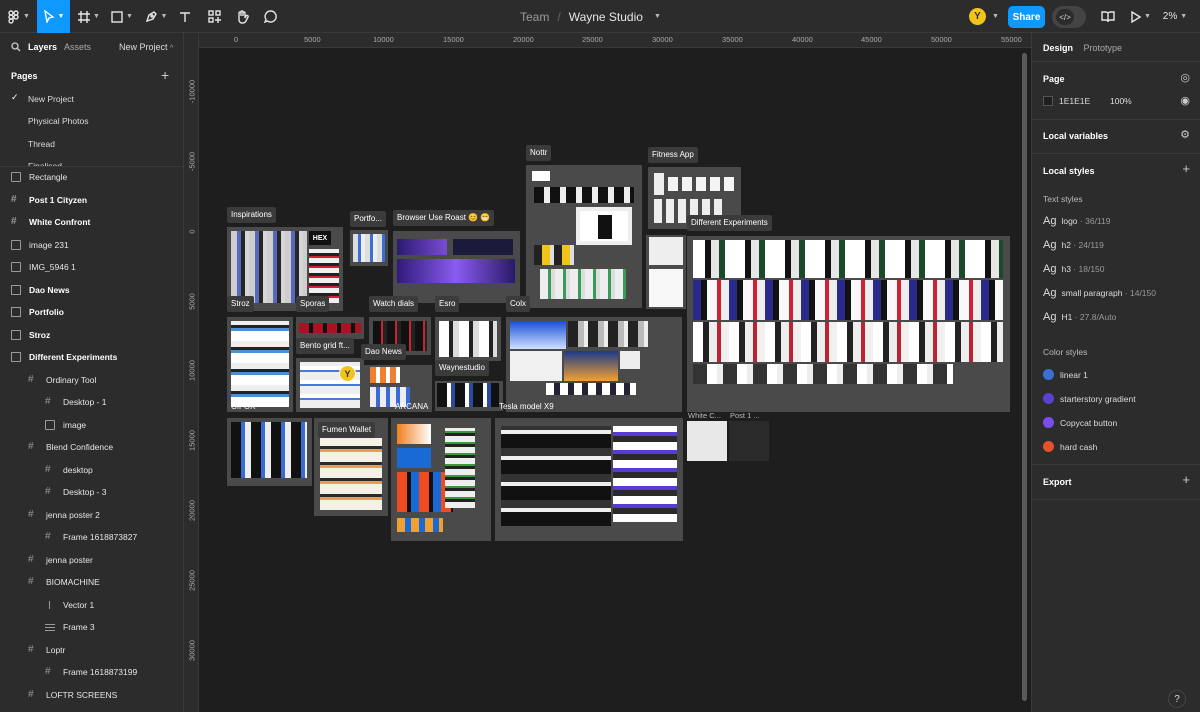 This screenshot has width=1200, height=712. I want to click on search-icon, so click(16, 47).